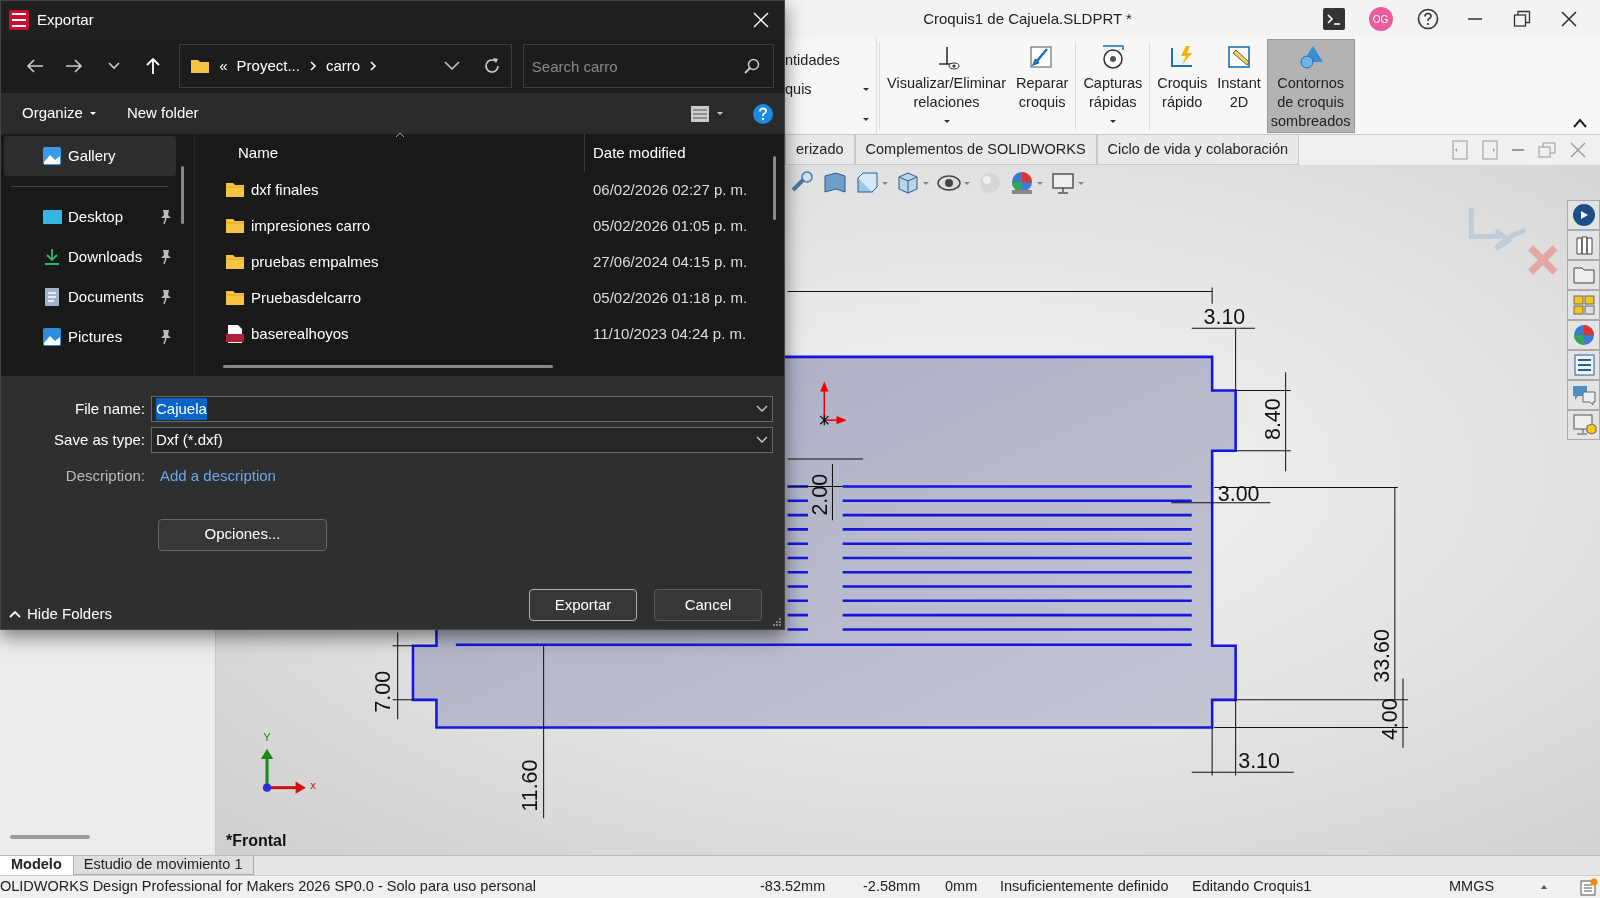  What do you see at coordinates (462, 440) in the screenshot?
I see `file-type-dropdown: Dxf (*.dxf)` at bounding box center [462, 440].